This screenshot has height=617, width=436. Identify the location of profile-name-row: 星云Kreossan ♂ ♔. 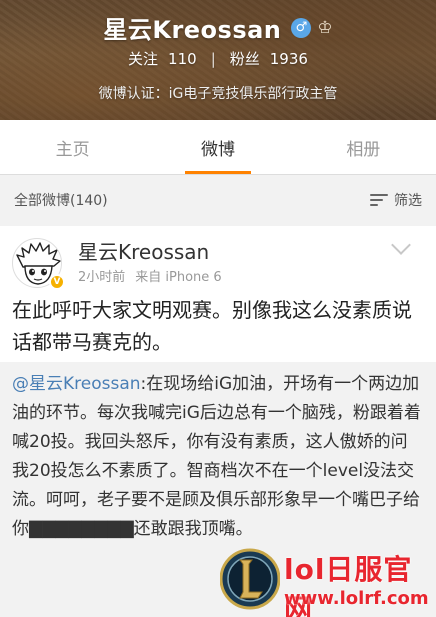
(218, 27).